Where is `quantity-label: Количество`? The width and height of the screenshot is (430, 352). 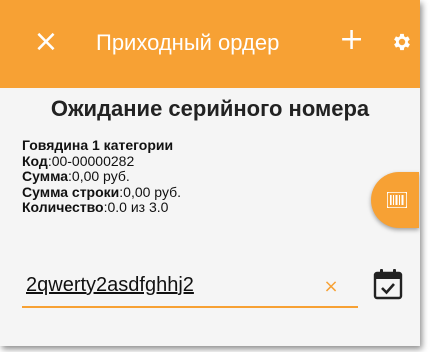
quantity-label: Количество is located at coordinates (63, 207).